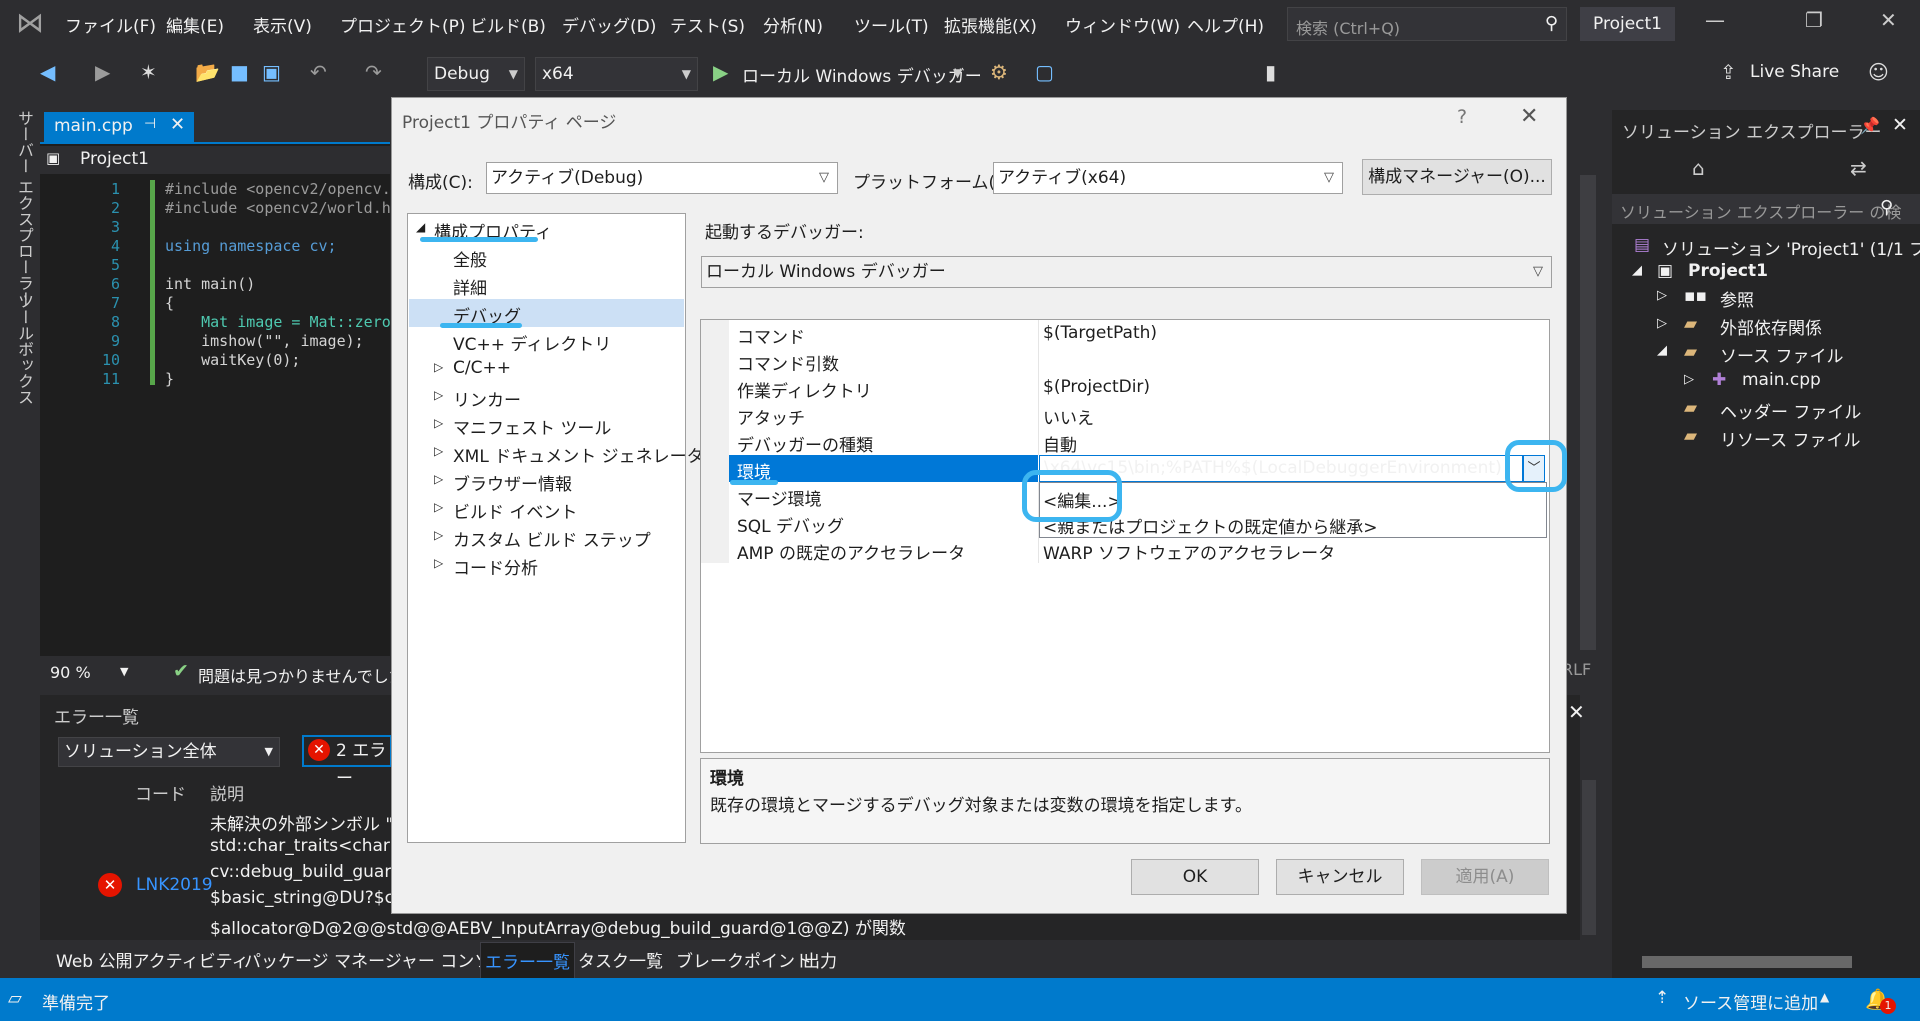  I want to click on feedback-icon: ☺, so click(1878, 72).